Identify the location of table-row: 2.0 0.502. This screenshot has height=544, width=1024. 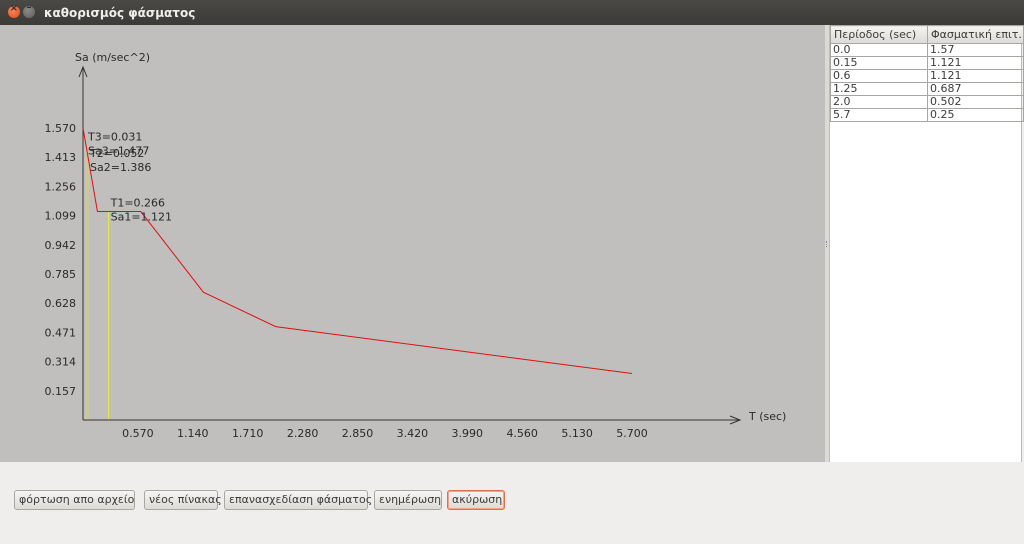
(927, 102).